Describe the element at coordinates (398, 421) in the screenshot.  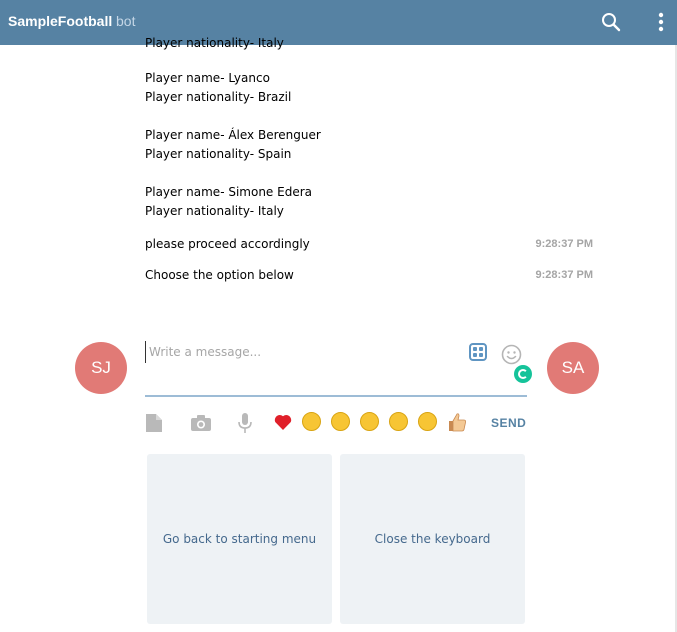
I see `smiling-face-emoji-icon` at that location.